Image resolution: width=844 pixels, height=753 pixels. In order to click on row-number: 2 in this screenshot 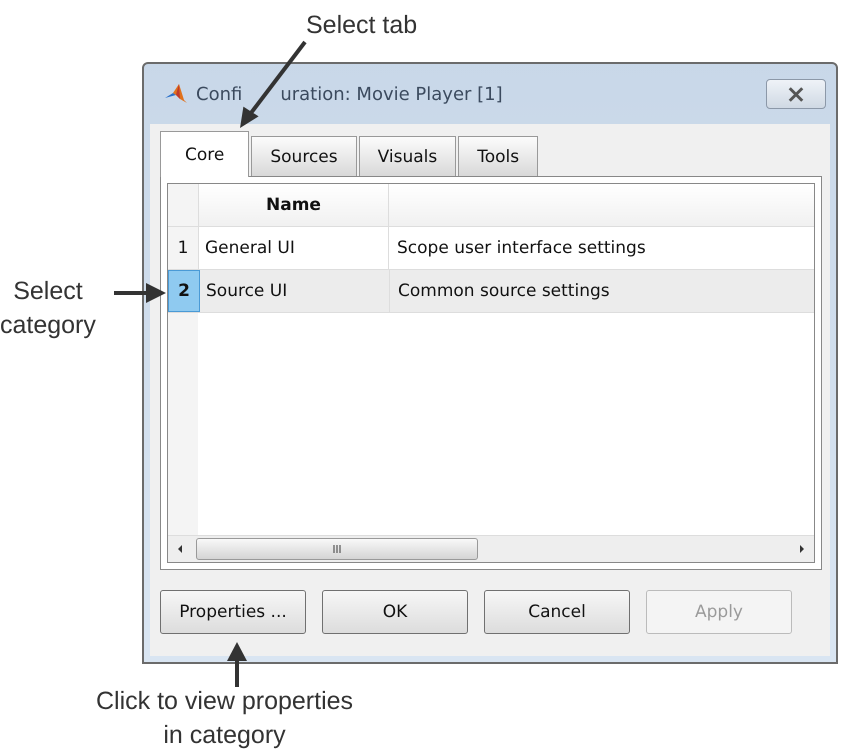, I will do `click(184, 291)`.